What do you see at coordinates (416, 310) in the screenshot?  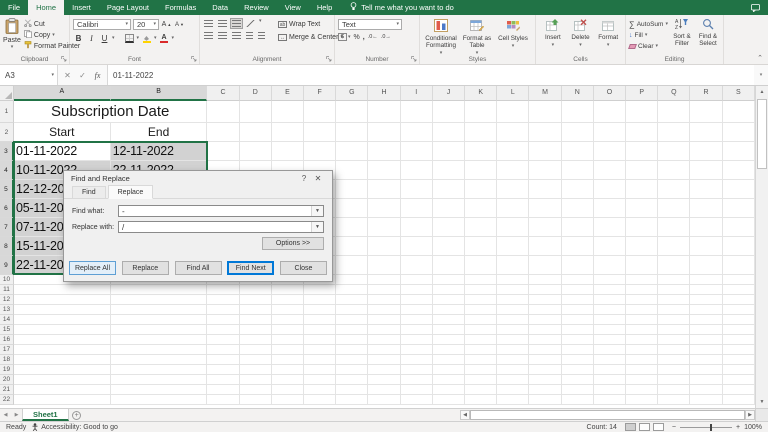 I see `cell-I13` at bounding box center [416, 310].